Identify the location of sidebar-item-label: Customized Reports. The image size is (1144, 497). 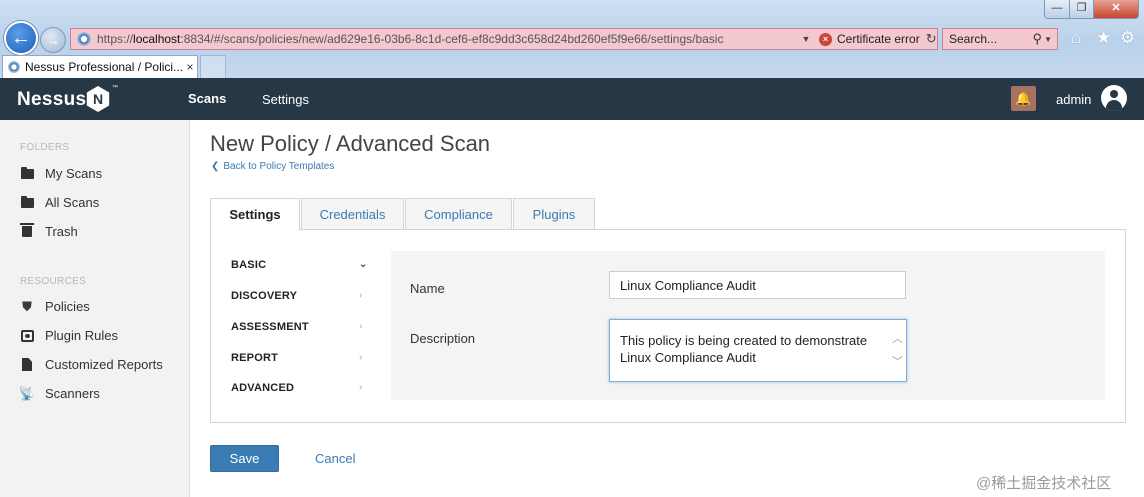
(104, 364).